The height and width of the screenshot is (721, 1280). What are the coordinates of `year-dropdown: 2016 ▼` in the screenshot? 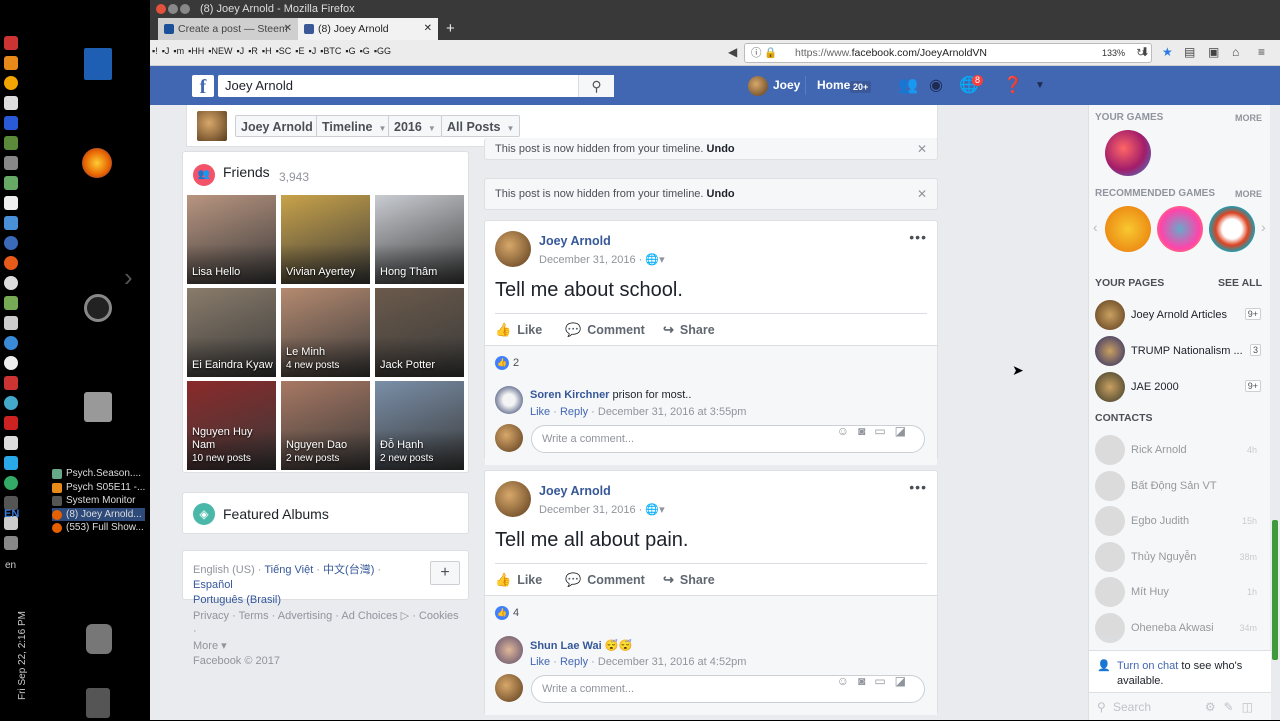 It's located at (415, 126).